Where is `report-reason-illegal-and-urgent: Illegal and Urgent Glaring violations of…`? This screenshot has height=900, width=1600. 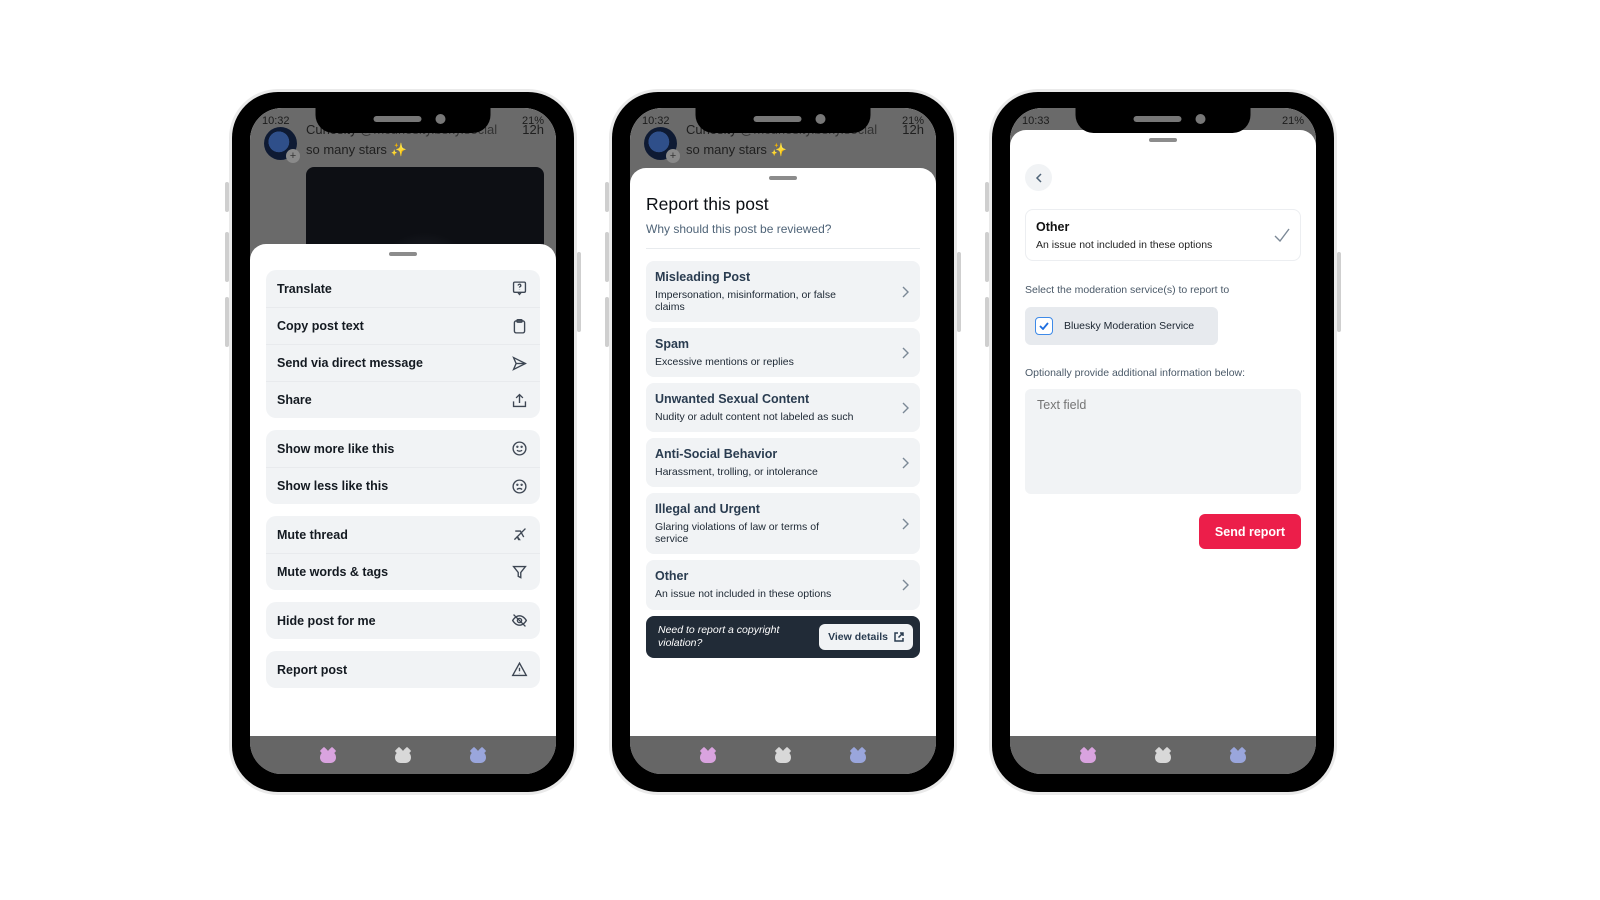 report-reason-illegal-and-urgent: Illegal and Urgent Glaring violations of… is located at coordinates (783, 524).